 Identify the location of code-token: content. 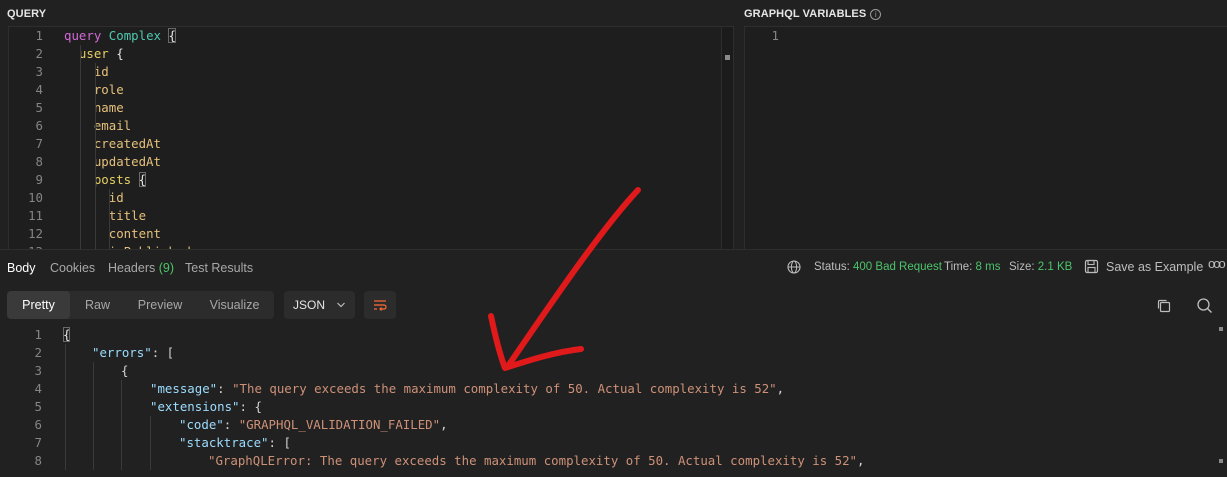
(134, 233).